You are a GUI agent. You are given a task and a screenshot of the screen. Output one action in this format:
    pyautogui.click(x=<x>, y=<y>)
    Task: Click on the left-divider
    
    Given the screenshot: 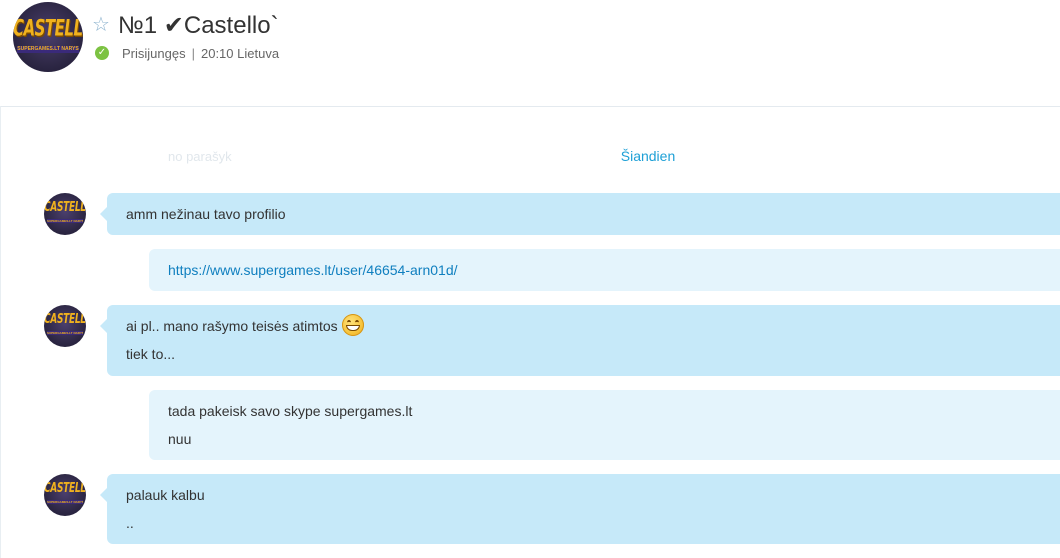 What is the action you would take?
    pyautogui.click(x=0, y=332)
    